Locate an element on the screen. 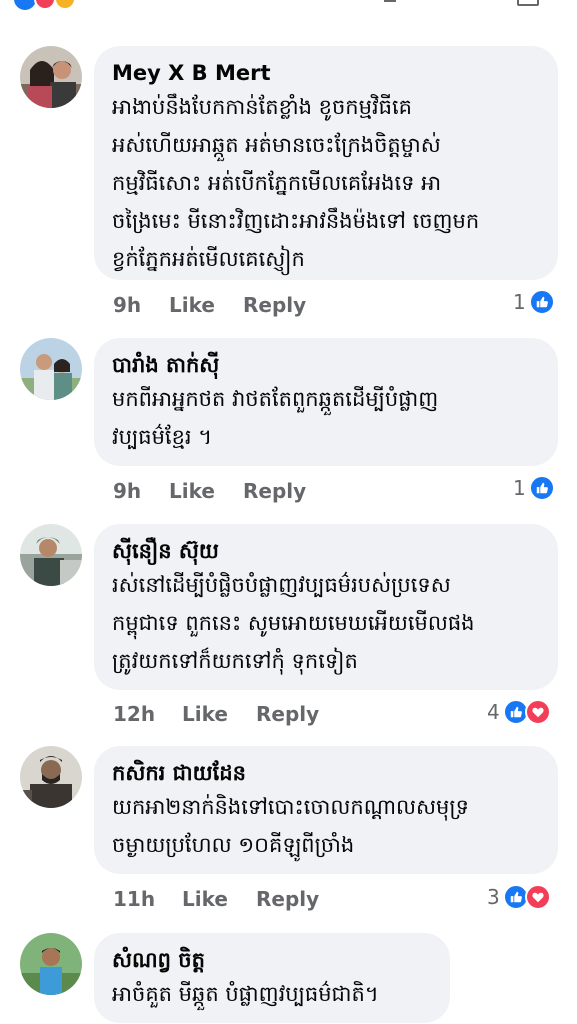  previous-comment-remnant is located at coordinates (288, 7).